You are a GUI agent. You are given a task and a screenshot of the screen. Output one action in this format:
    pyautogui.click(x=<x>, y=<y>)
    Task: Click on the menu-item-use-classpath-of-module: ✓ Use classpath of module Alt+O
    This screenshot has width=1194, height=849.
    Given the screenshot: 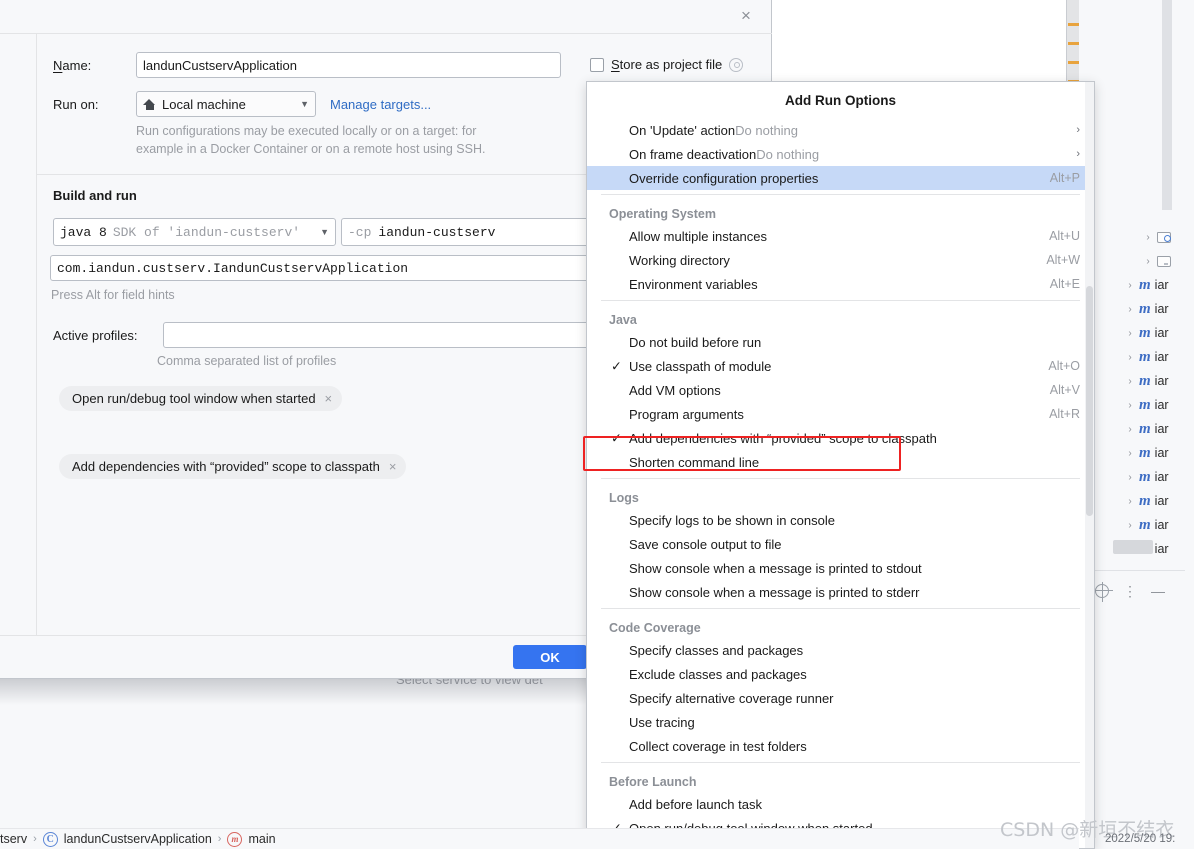 What is the action you would take?
    pyautogui.click(x=840, y=366)
    